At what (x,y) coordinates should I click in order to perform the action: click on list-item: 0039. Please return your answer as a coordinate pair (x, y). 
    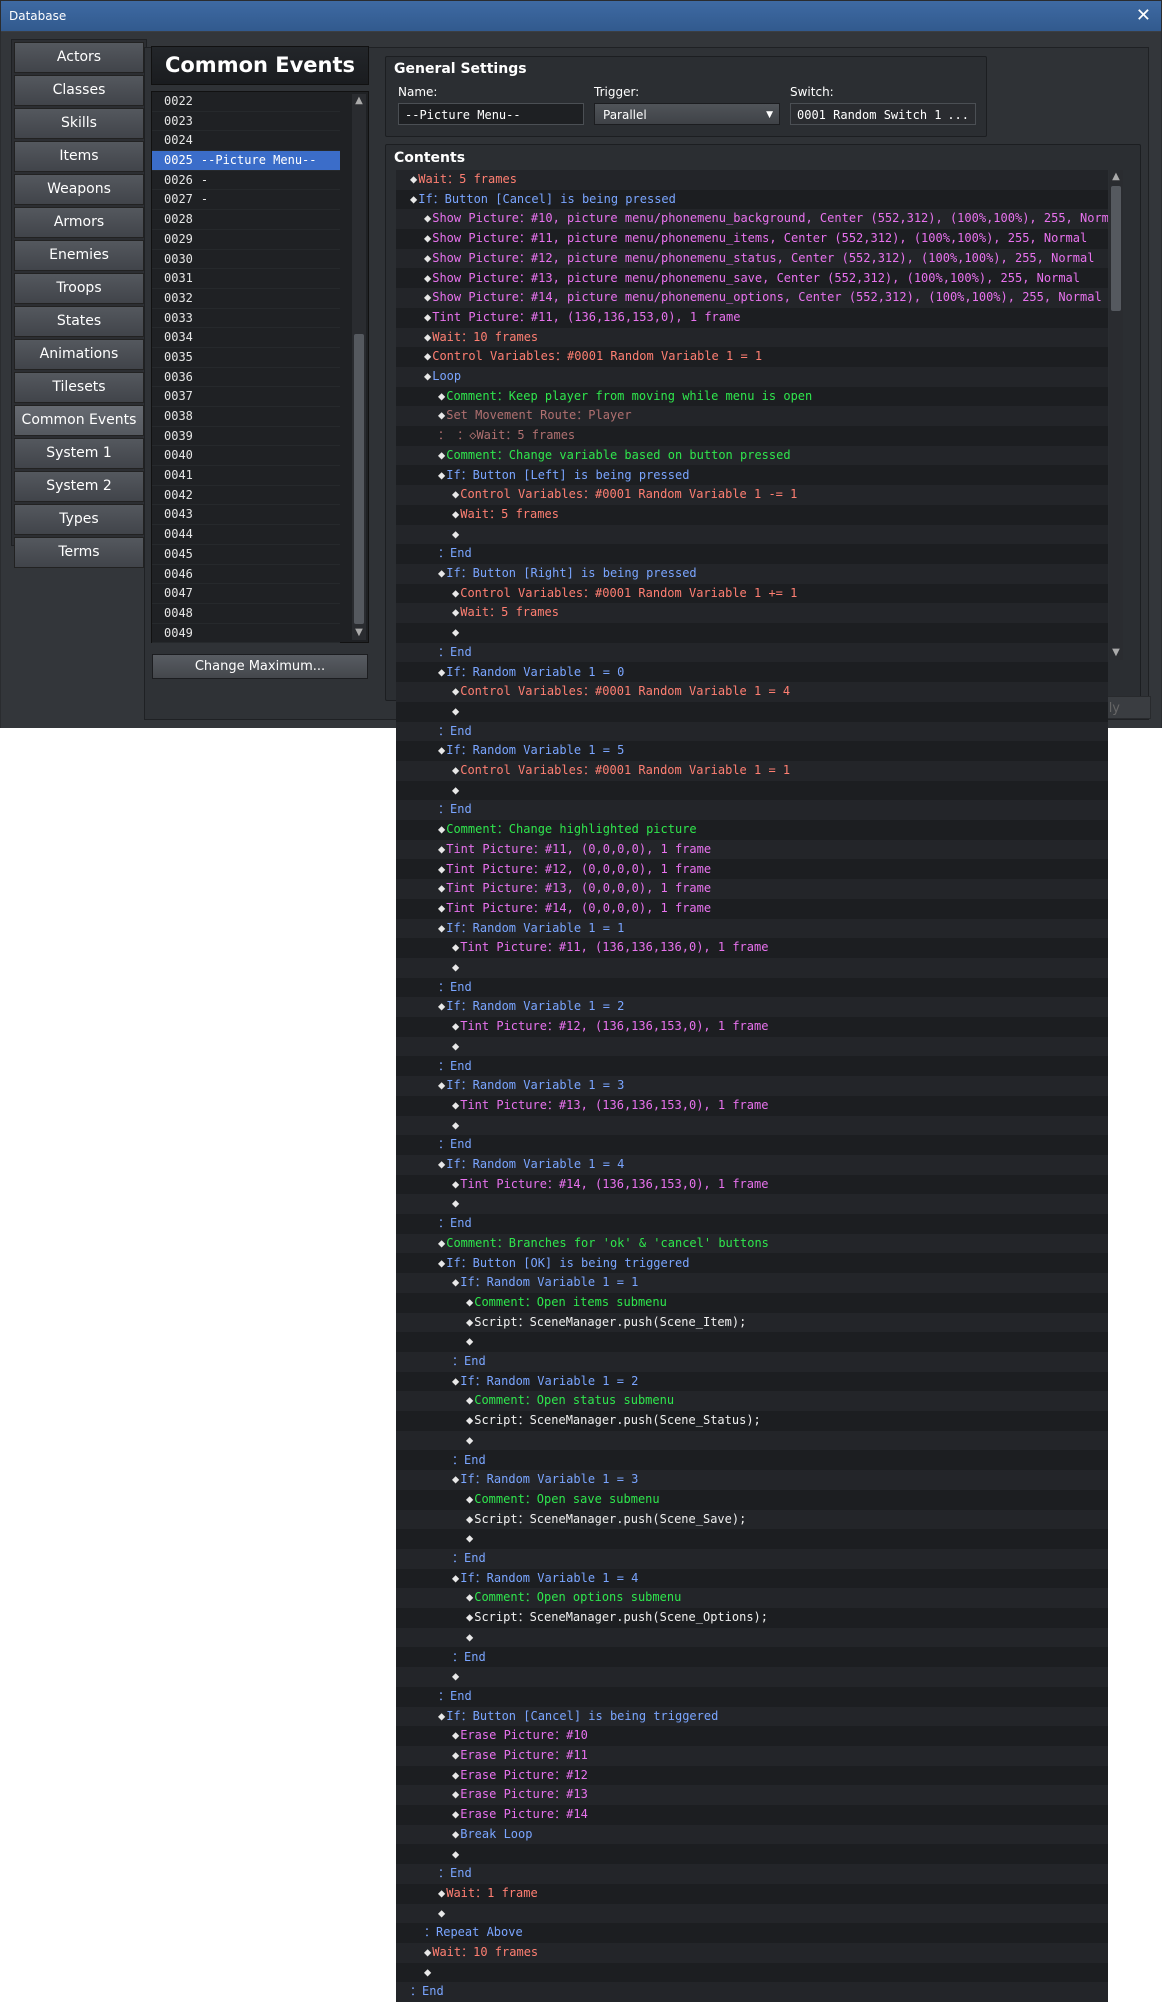
    Looking at the image, I should click on (246, 437).